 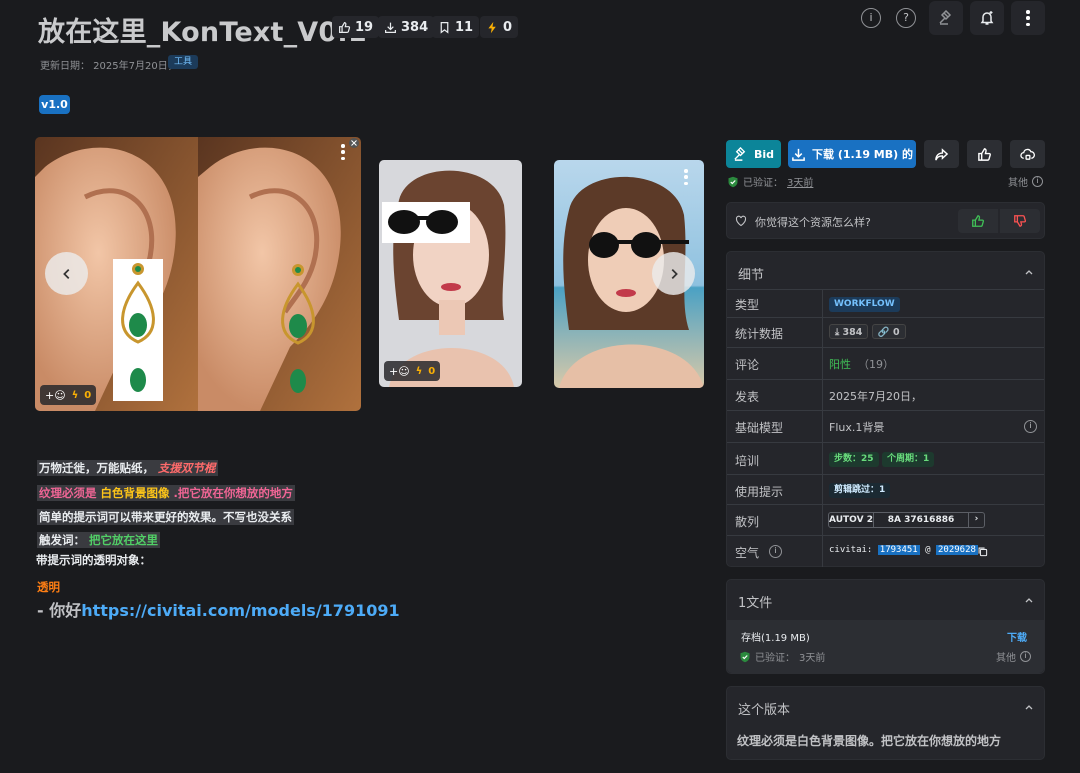 I want to click on detail-row-reviews: 评论 阳性 （19）, so click(x=885, y=363).